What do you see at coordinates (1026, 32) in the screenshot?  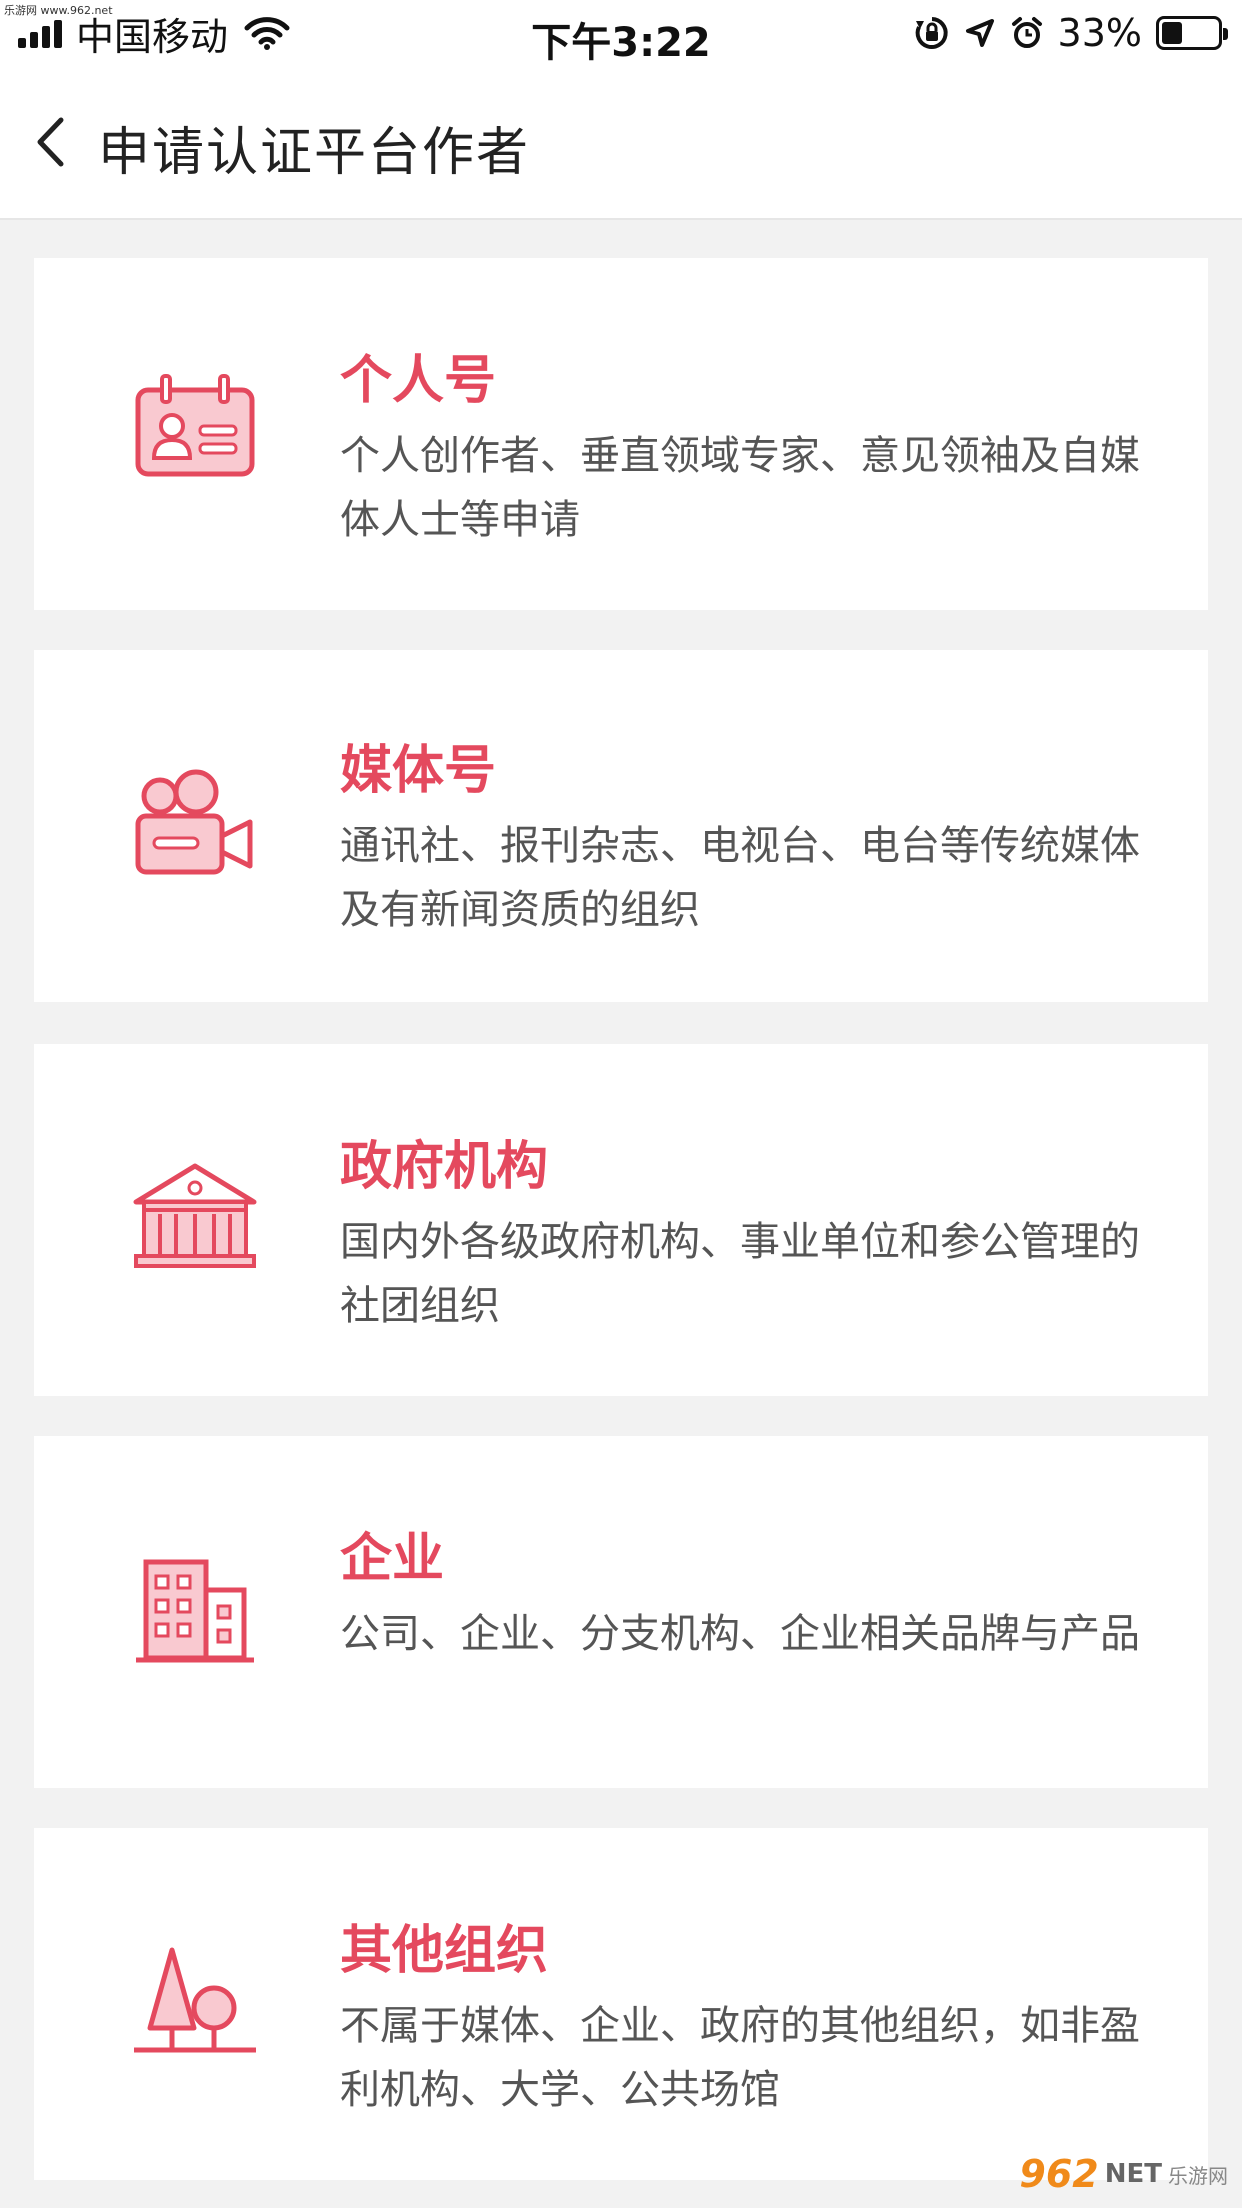 I see `alarm-icon` at bounding box center [1026, 32].